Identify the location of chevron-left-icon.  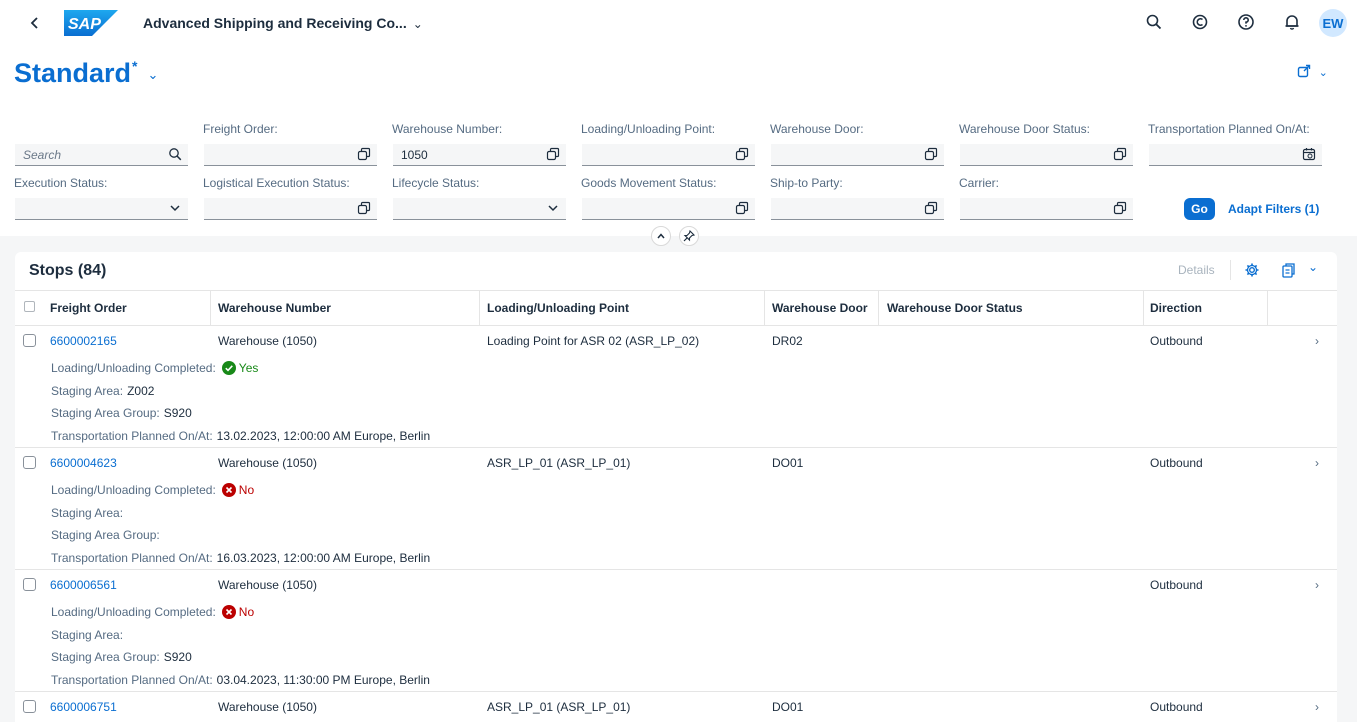
(34, 23).